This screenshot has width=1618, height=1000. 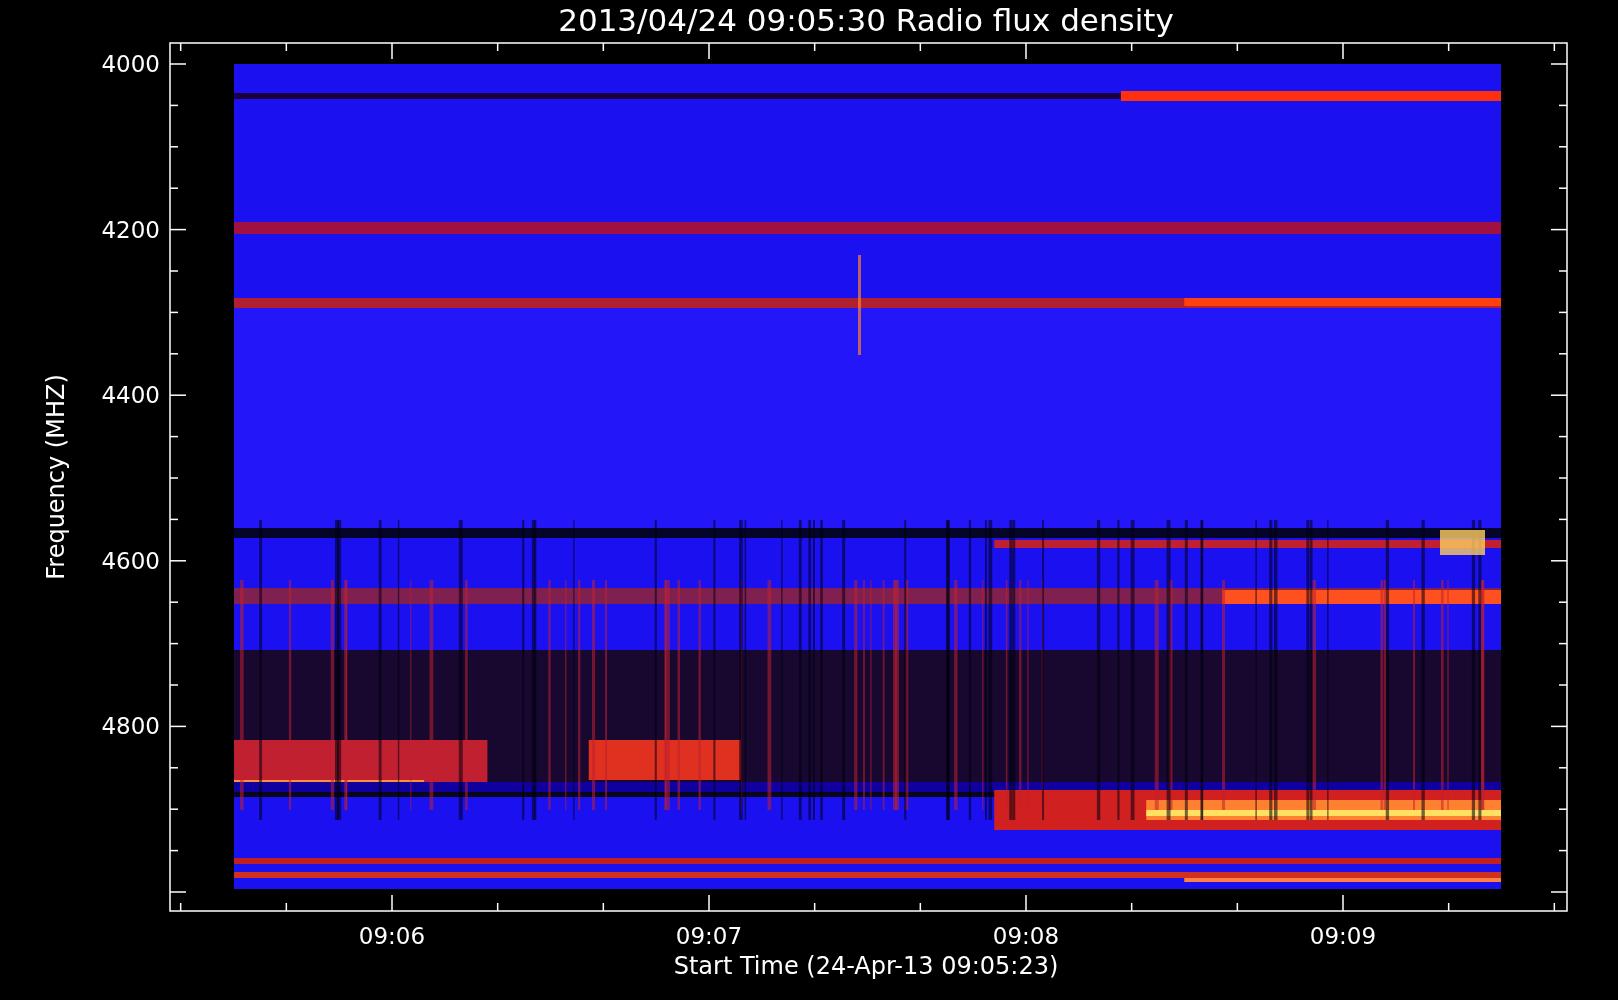 I want to click on x-tick-label: 09:06, so click(x=392, y=936).